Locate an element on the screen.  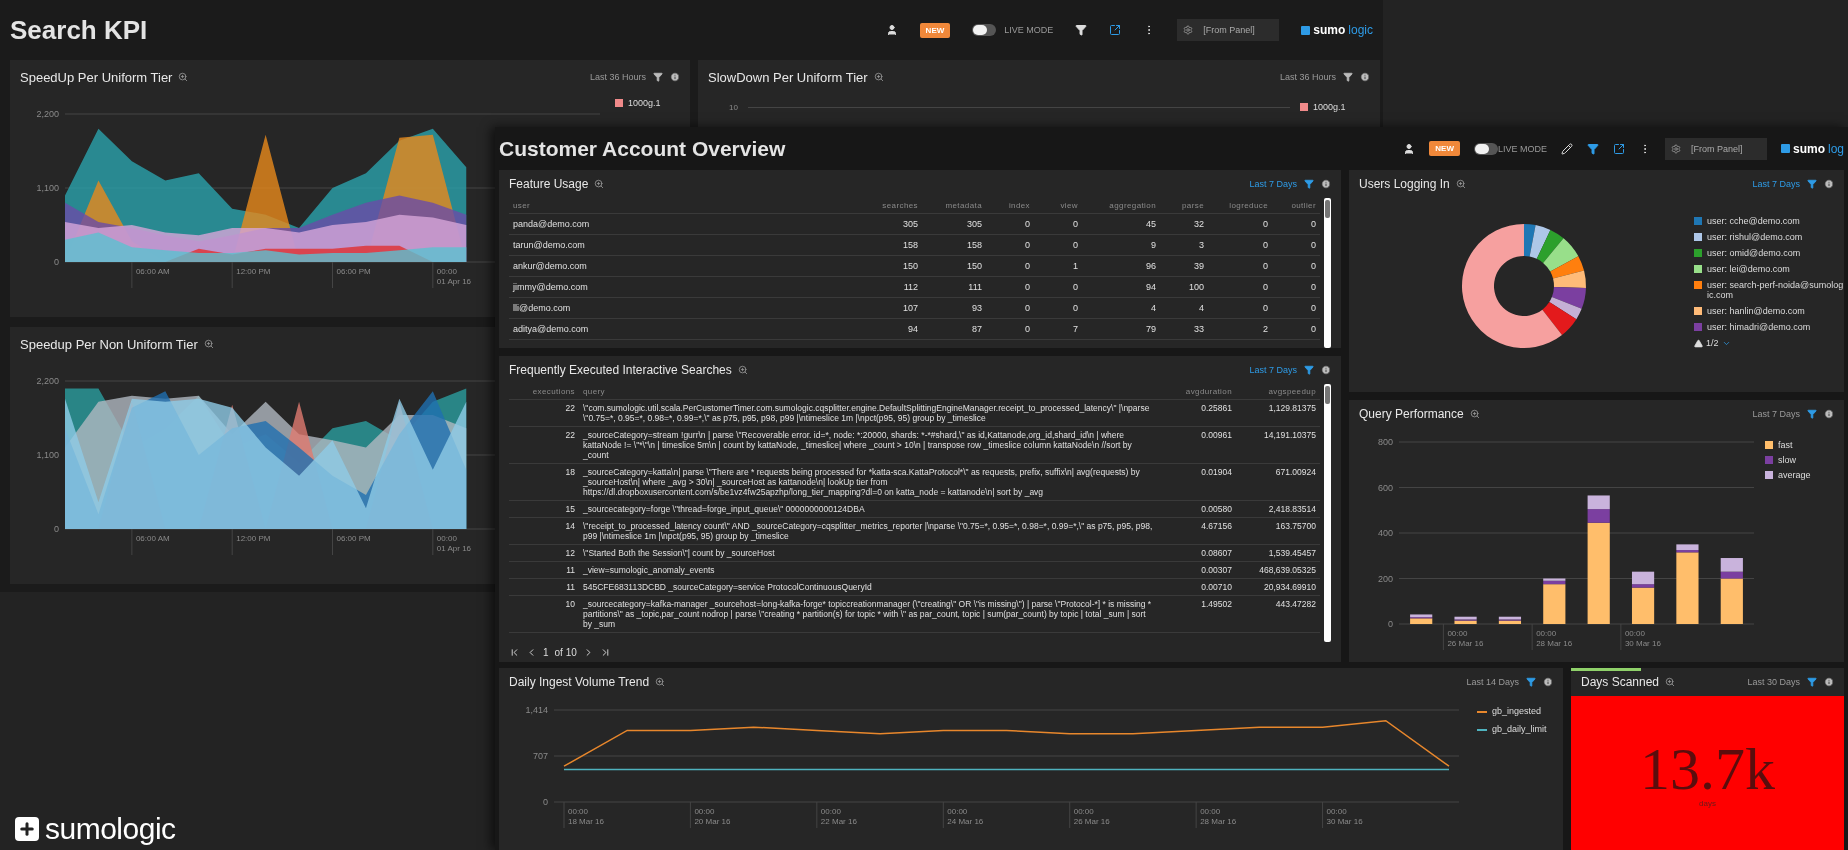
legend-label: 1000g.1 is located at coordinates (644, 103).